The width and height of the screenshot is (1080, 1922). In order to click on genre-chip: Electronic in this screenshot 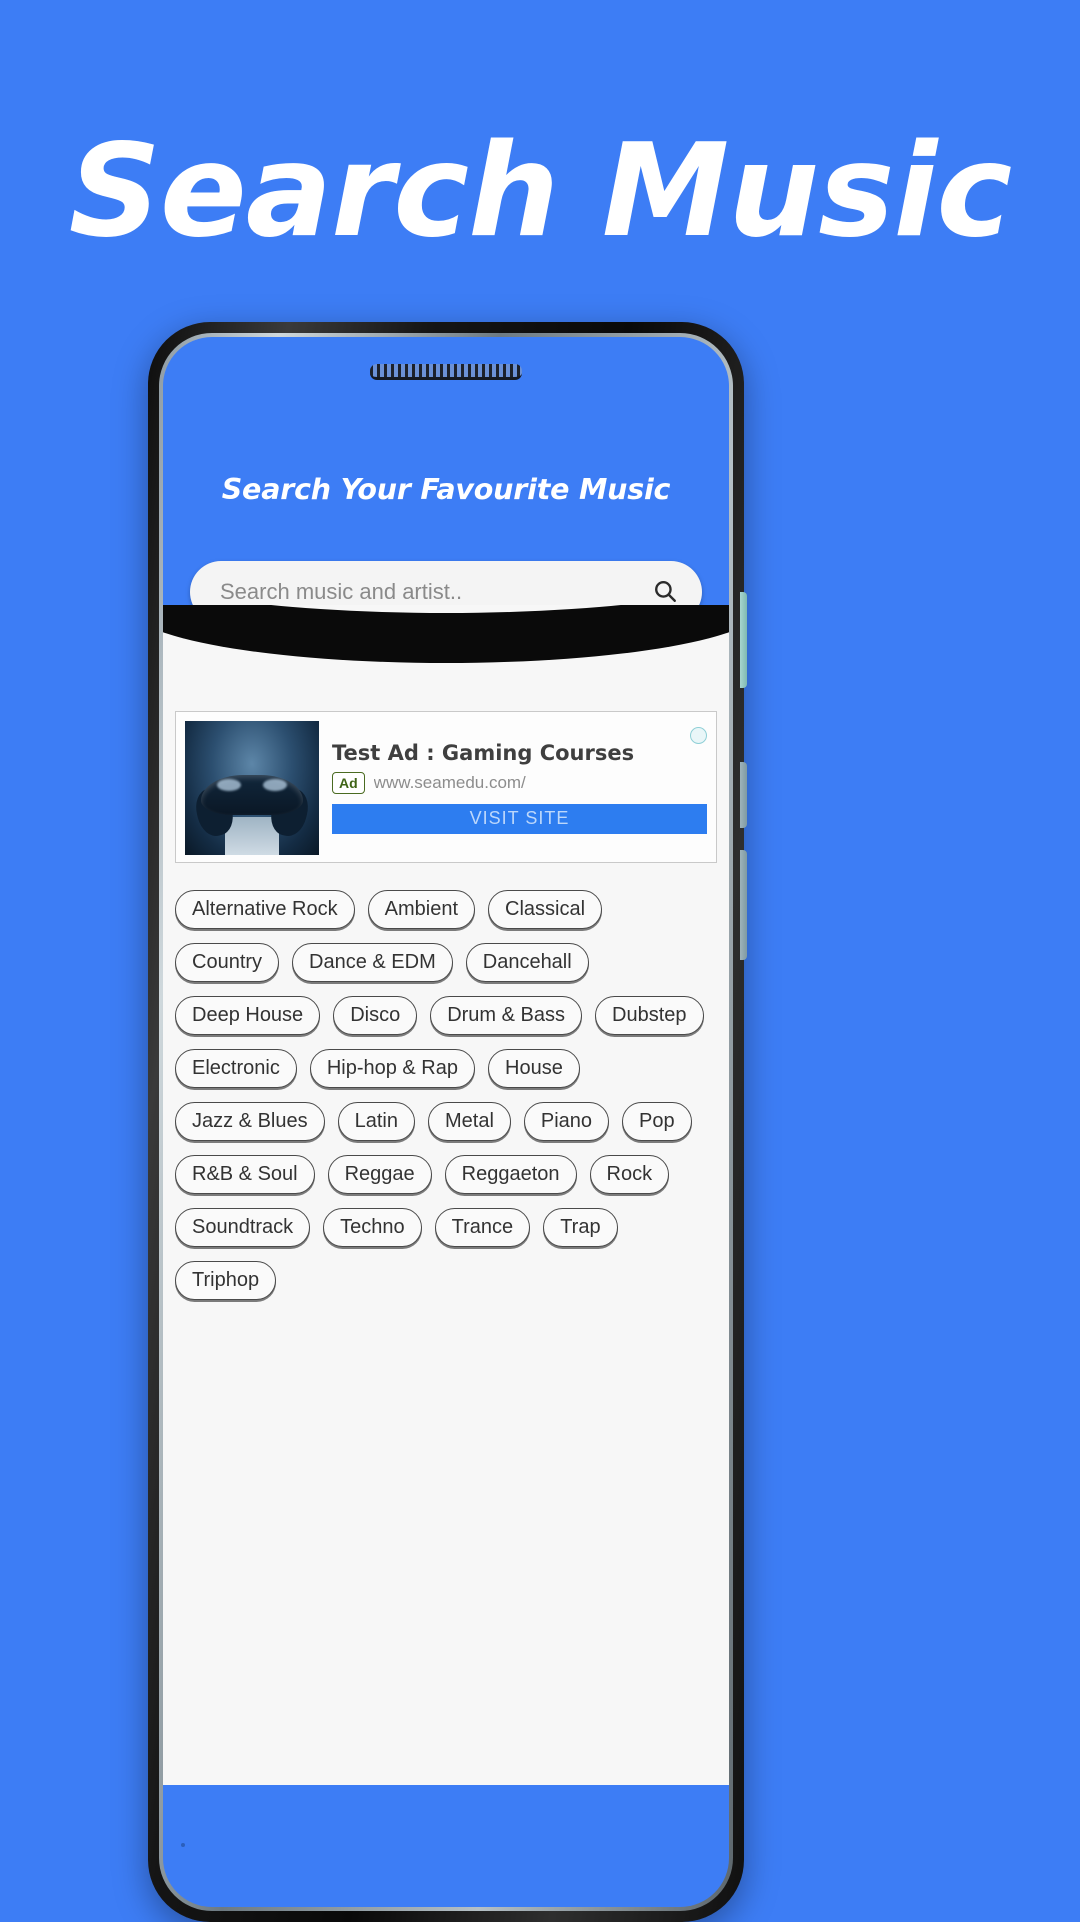, I will do `click(236, 1068)`.